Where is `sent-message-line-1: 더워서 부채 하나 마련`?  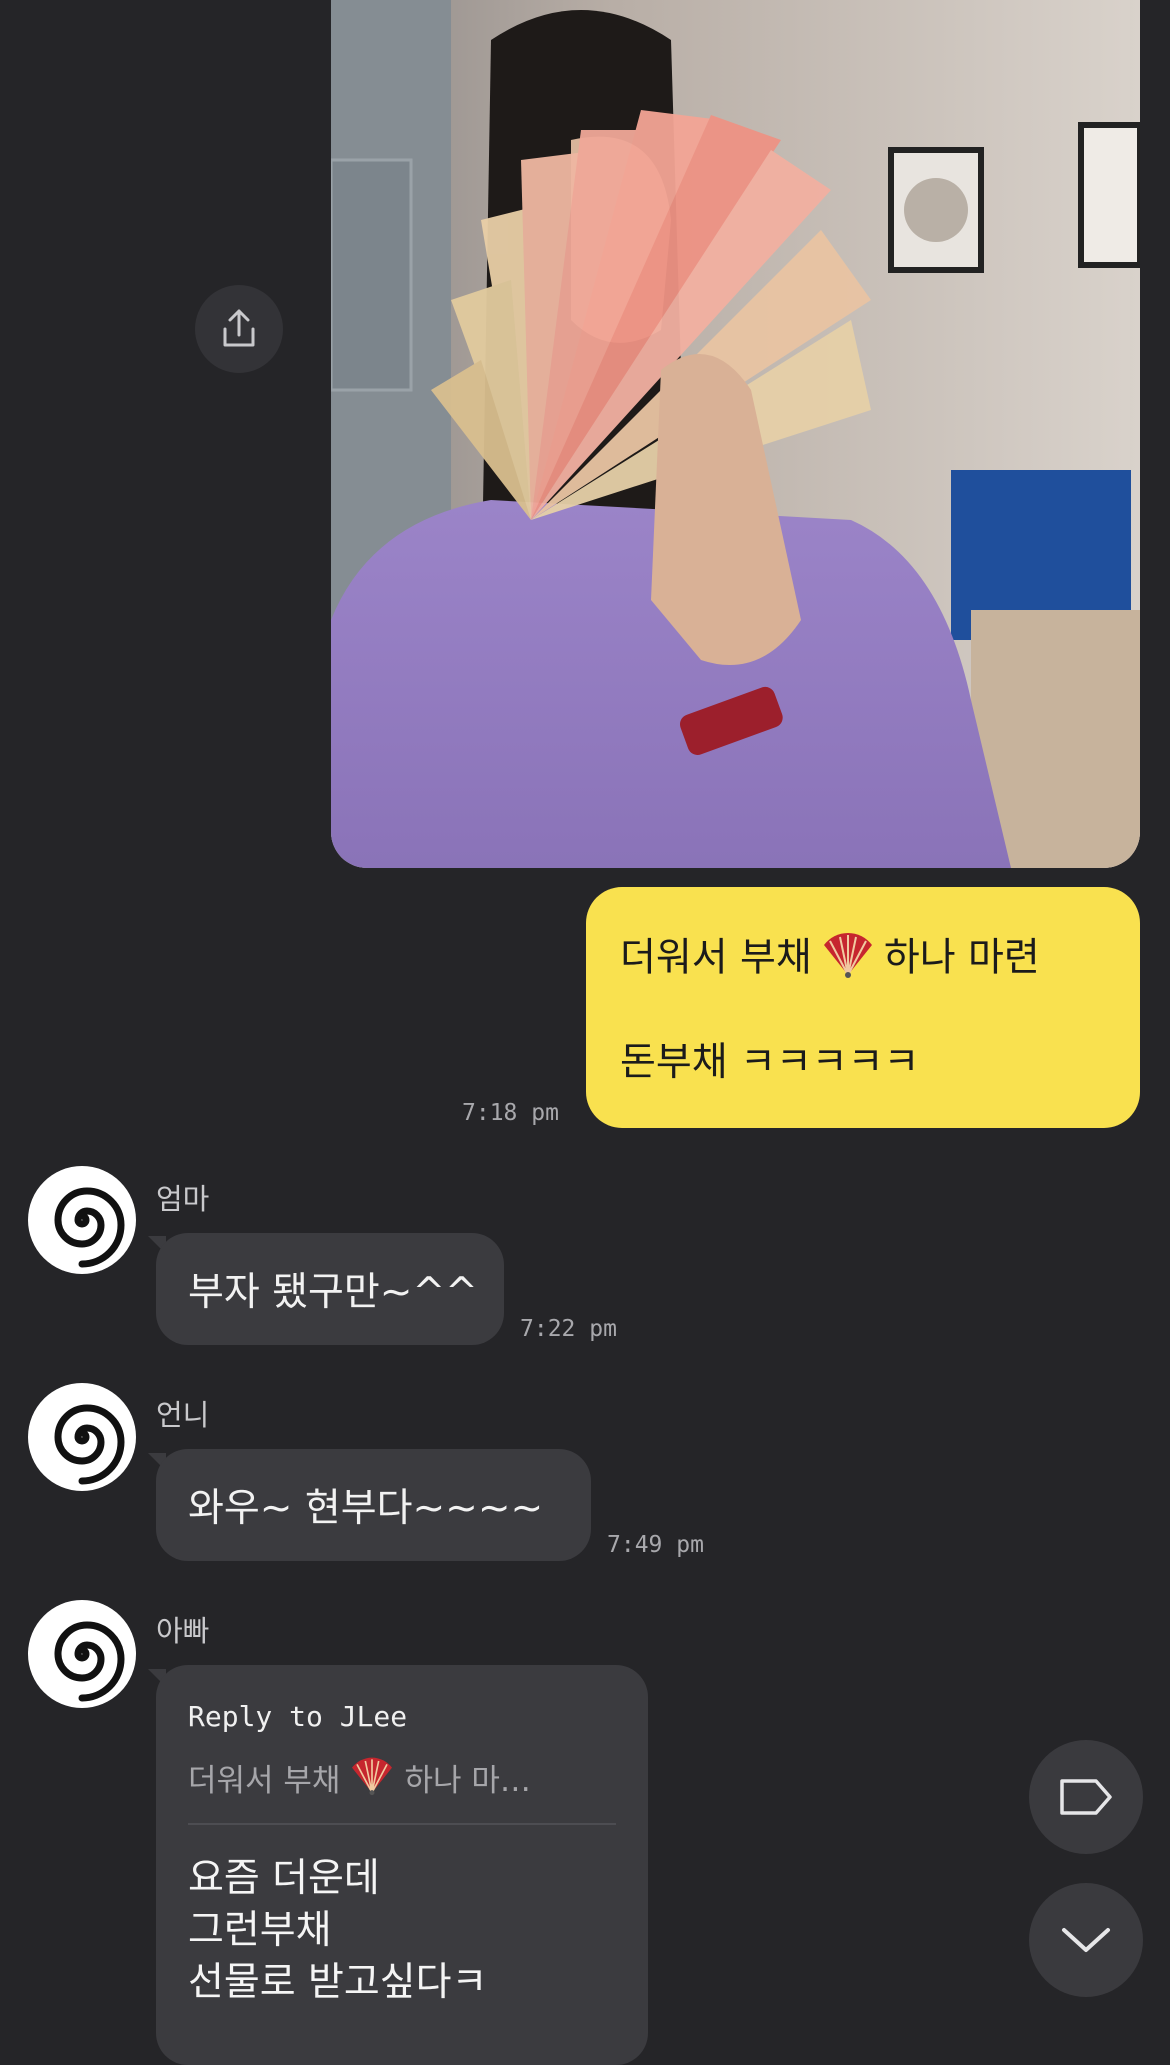
sent-message-line-1: 더워서 부채 하나 마련 is located at coordinates (865, 955).